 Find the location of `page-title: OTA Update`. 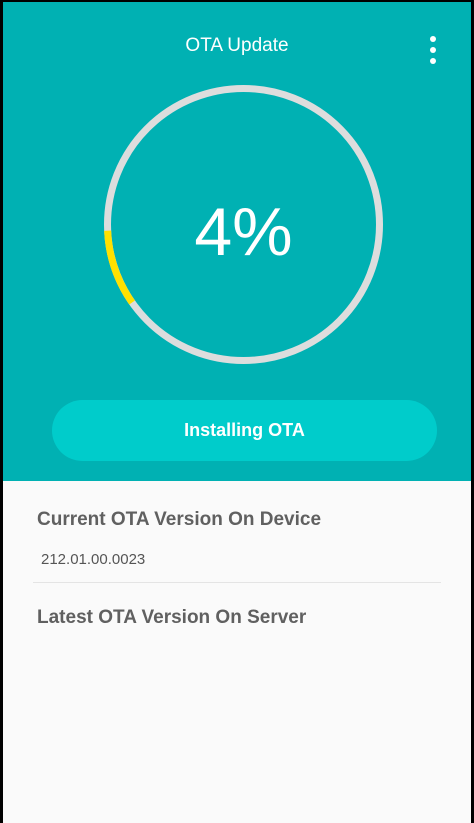

page-title: OTA Update is located at coordinates (237, 45).